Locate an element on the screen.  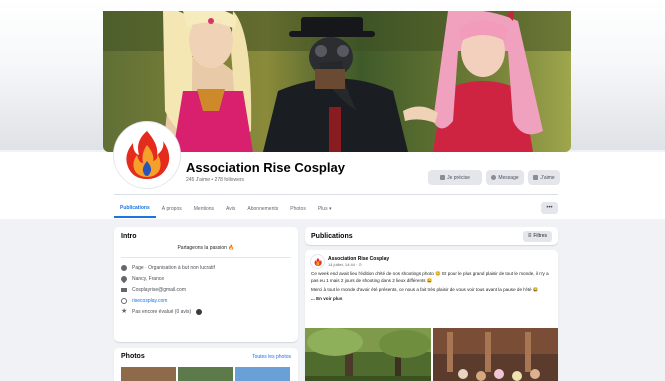
more-actions-button: J'aime is located at coordinates (544, 177).